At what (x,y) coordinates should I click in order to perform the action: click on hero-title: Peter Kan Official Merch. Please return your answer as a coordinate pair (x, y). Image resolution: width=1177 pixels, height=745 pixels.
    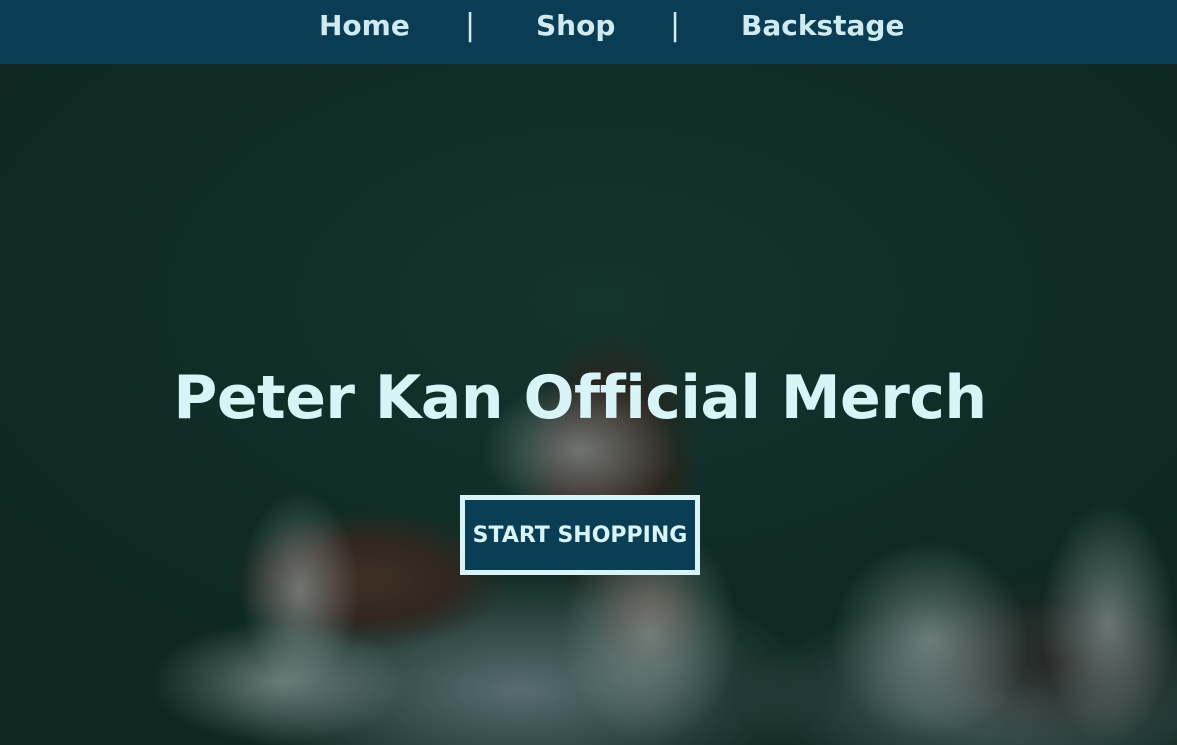
    Looking at the image, I should click on (580, 398).